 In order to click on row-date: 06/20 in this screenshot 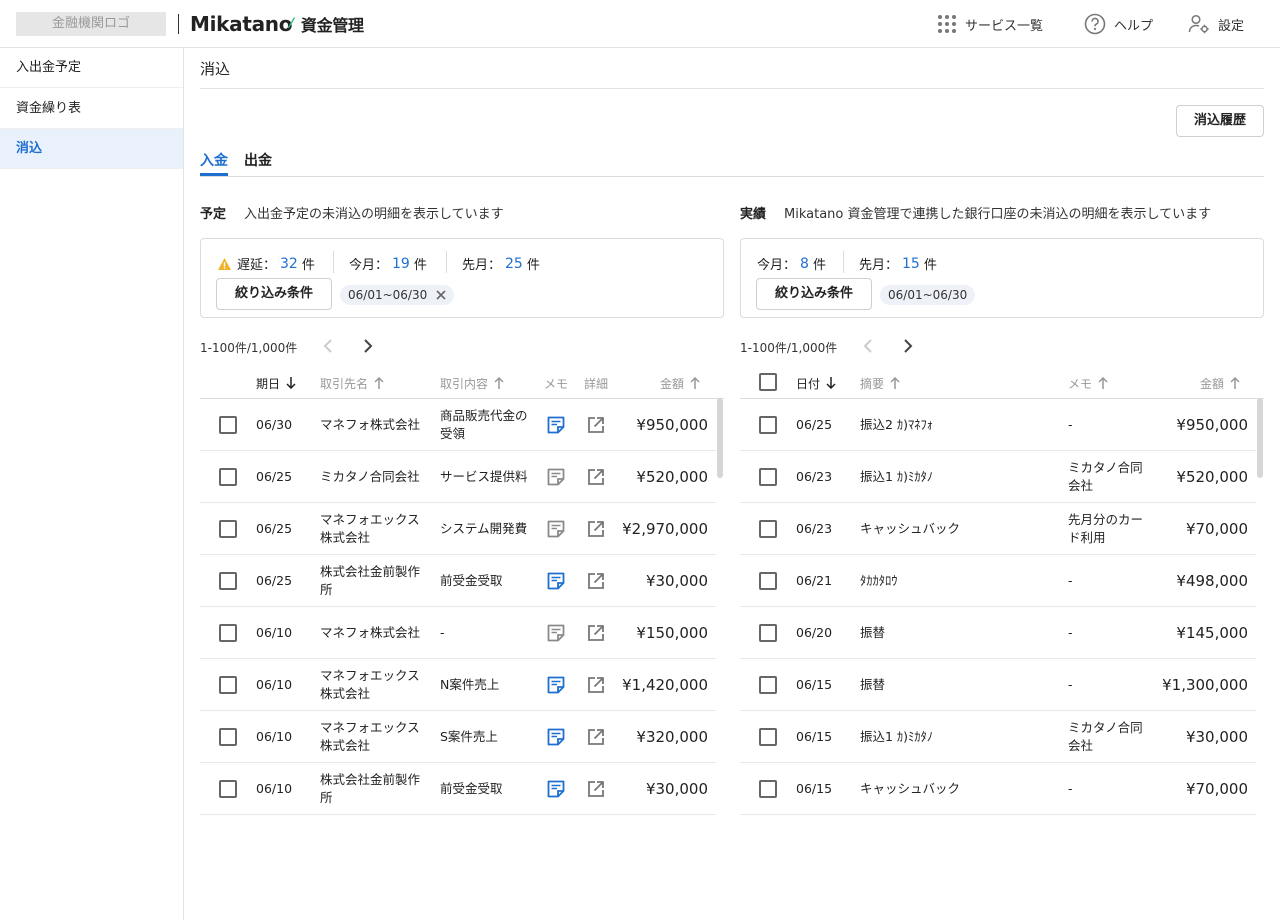, I will do `click(814, 632)`.